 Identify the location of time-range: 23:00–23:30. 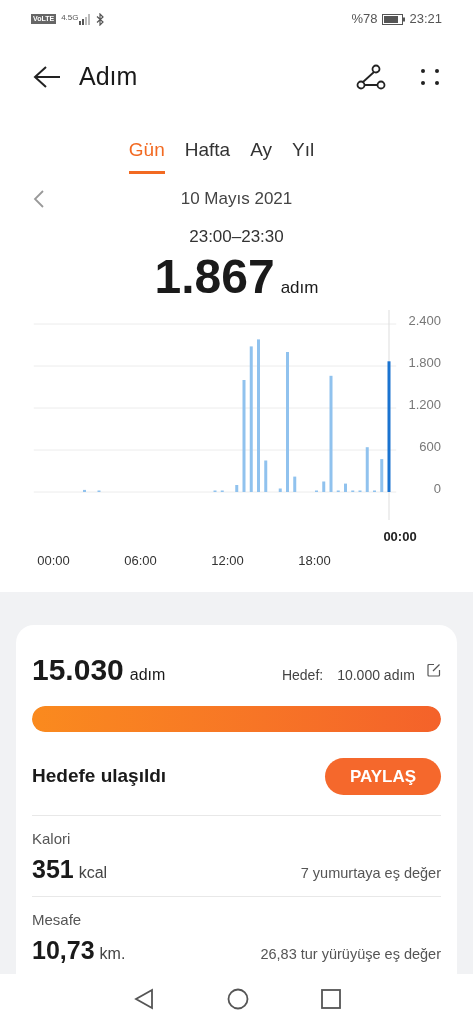
(236, 237).